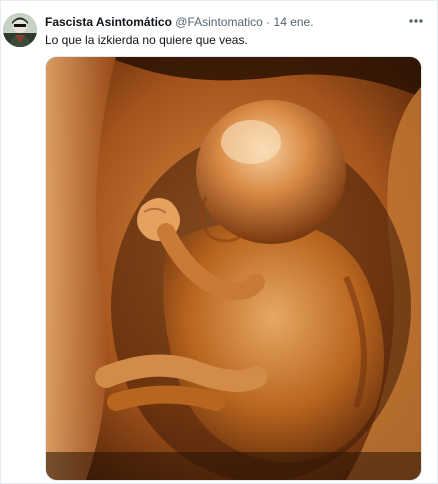 The image size is (438, 484). Describe the element at coordinates (146, 40) in the screenshot. I see `tweet-text: Lo que la izkierda no quiere que veas.` at that location.